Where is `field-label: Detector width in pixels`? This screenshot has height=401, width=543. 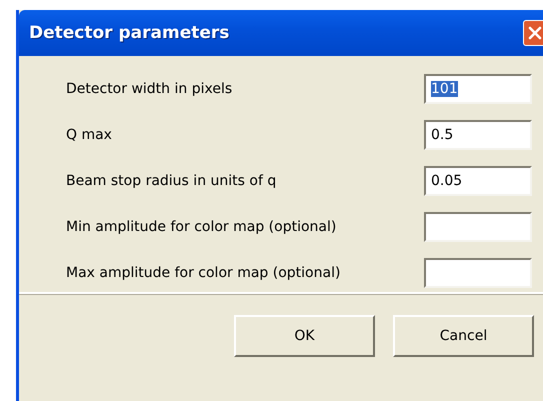
field-label: Detector width in pixels is located at coordinates (150, 89).